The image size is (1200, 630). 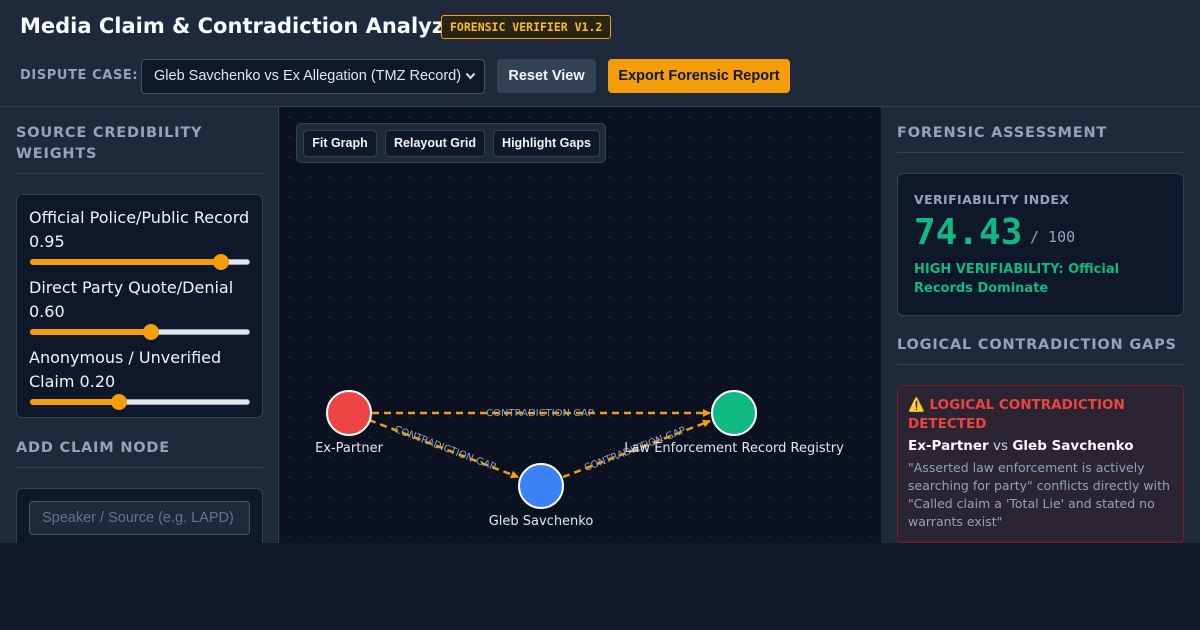 I want to click on contradiction-title: ⚠️ LOGICAL CONTRADICTION DETECTED, so click(x=1016, y=414).